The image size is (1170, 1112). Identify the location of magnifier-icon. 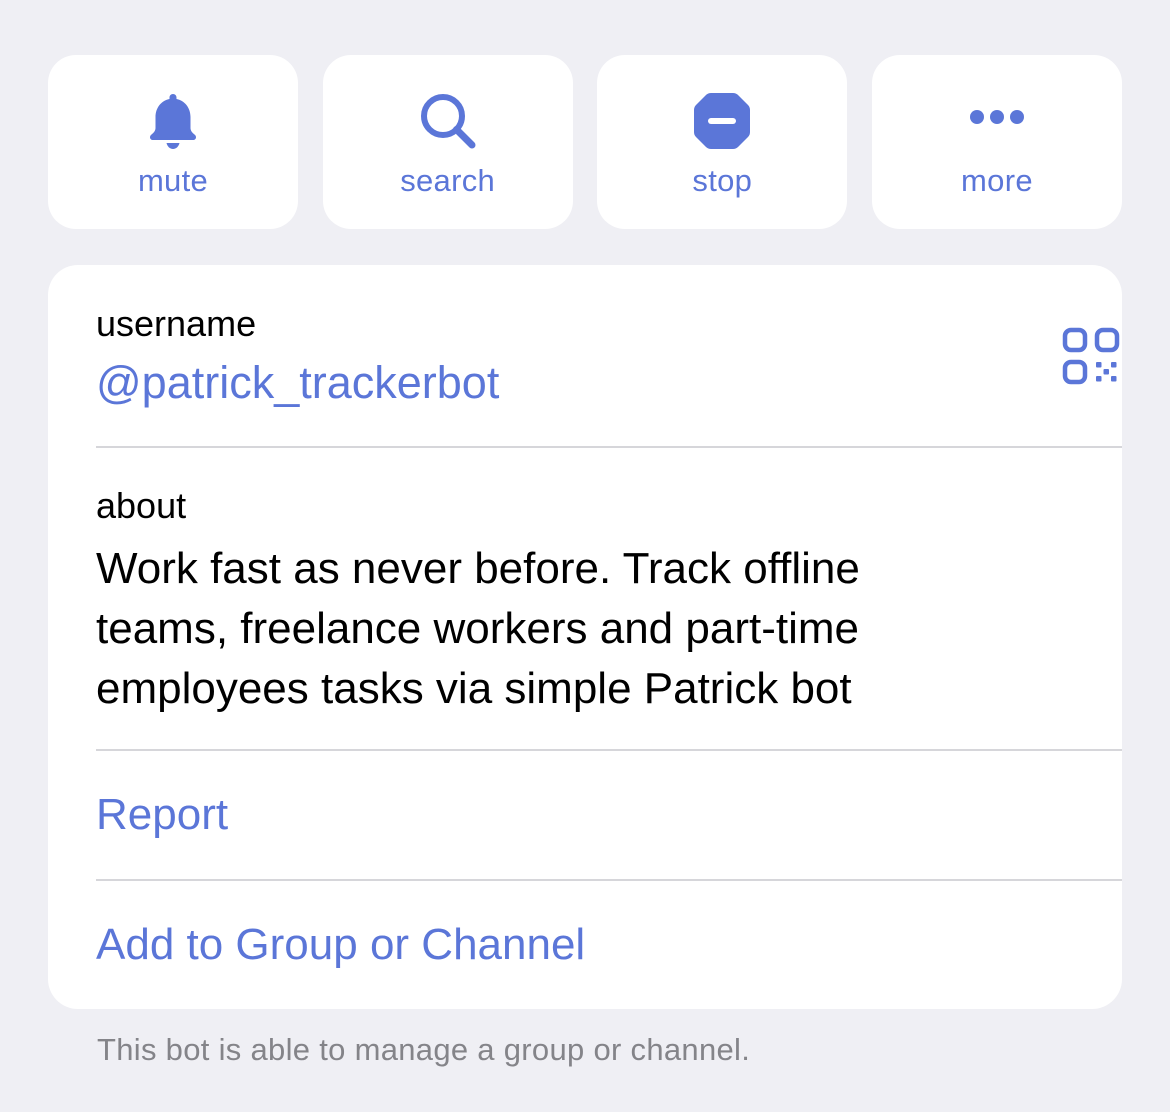
(448, 121).